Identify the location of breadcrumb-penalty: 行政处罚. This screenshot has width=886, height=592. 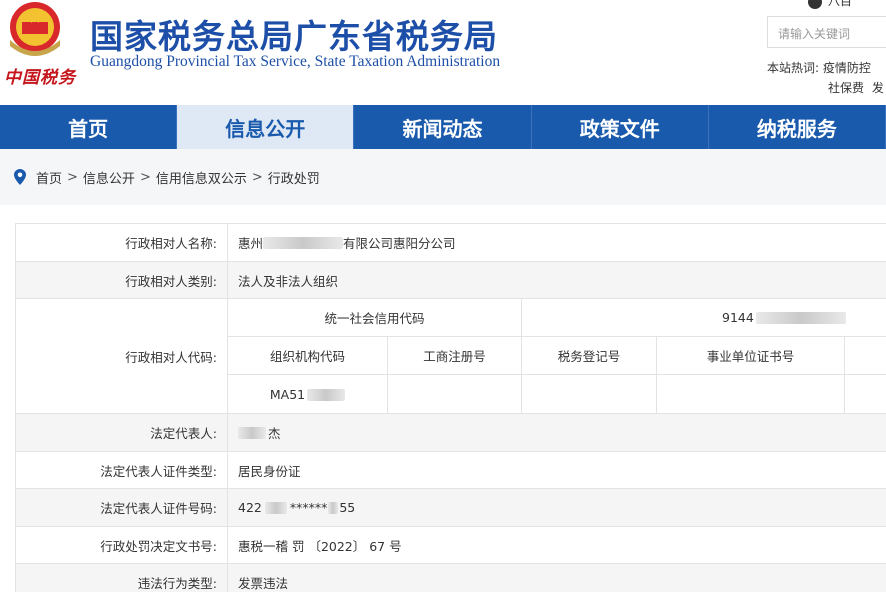
(294, 177).